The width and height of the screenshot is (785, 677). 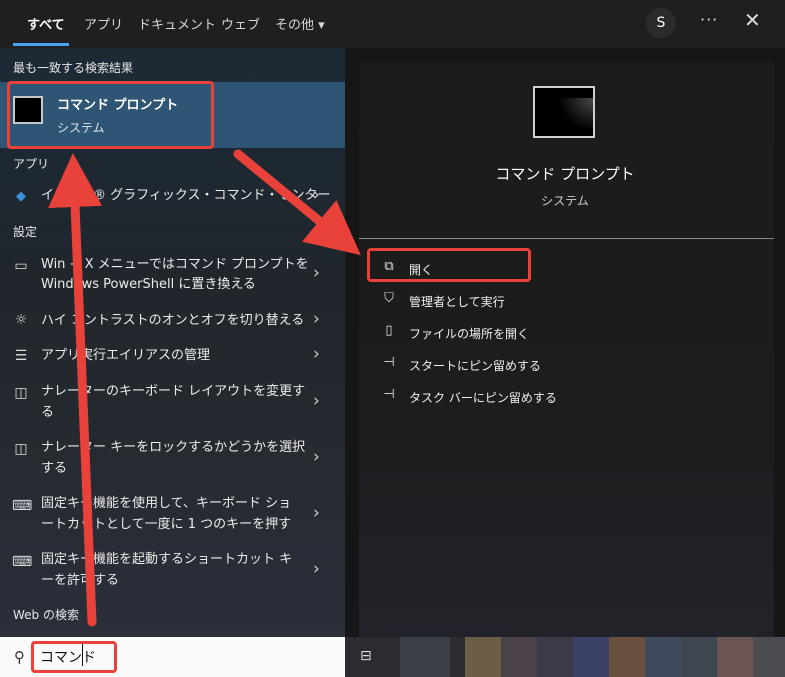 I want to click on close-icon: ✕, so click(x=752, y=20).